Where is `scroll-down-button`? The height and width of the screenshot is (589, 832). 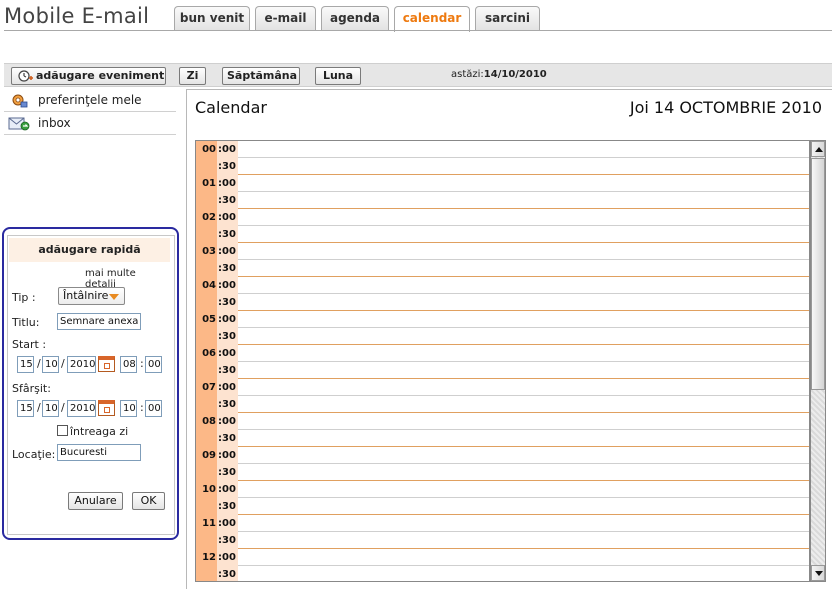
scroll-down-button is located at coordinates (818, 573).